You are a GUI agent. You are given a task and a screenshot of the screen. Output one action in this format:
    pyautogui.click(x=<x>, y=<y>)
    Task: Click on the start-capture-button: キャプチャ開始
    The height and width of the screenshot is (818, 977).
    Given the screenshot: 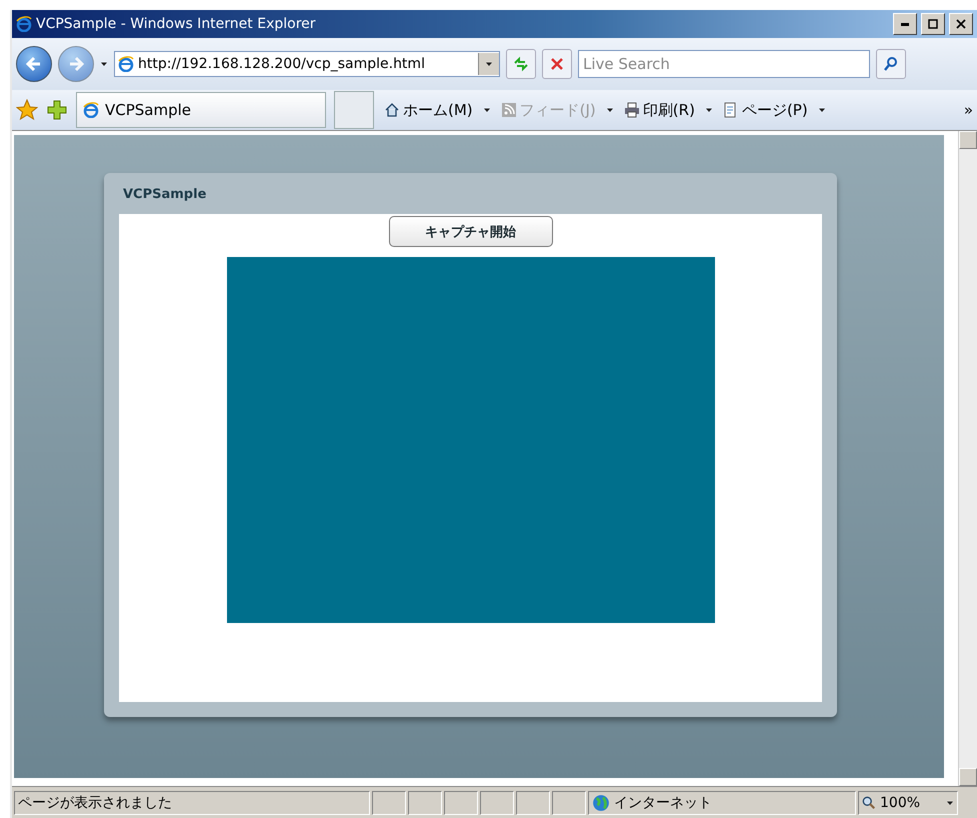 What is the action you would take?
    pyautogui.click(x=470, y=231)
    